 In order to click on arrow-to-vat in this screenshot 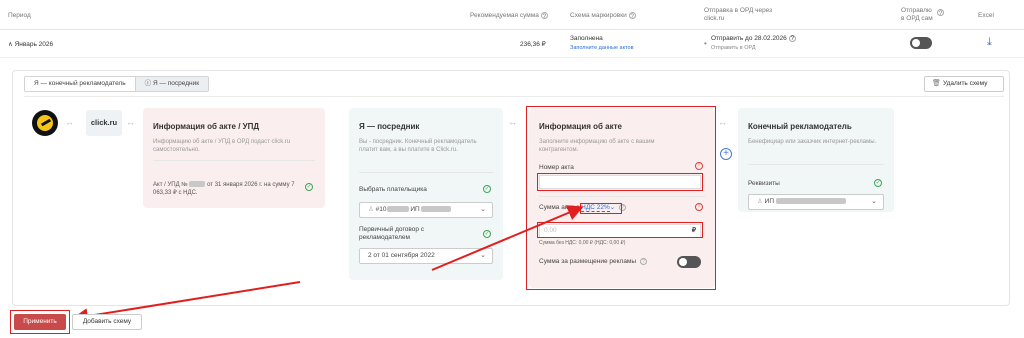, I will do `click(507, 238)`.